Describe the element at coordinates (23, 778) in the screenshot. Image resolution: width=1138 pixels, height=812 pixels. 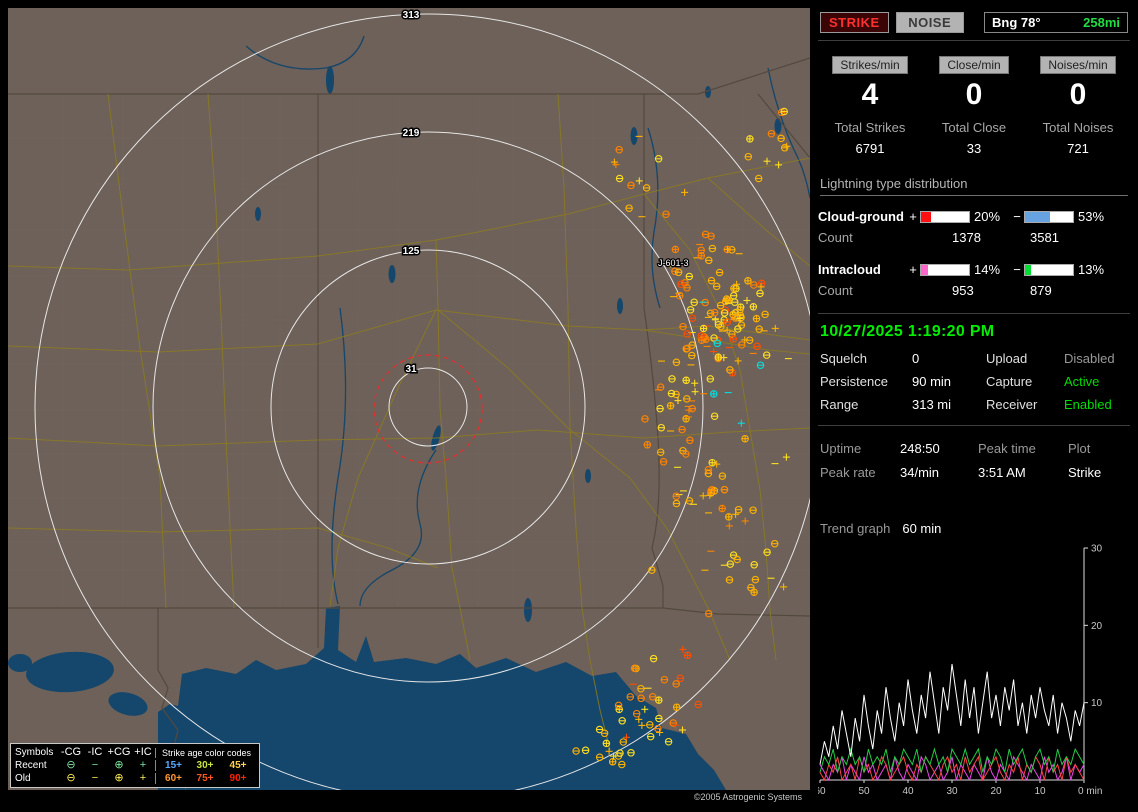
I see `legend-row-label: Old` at that location.